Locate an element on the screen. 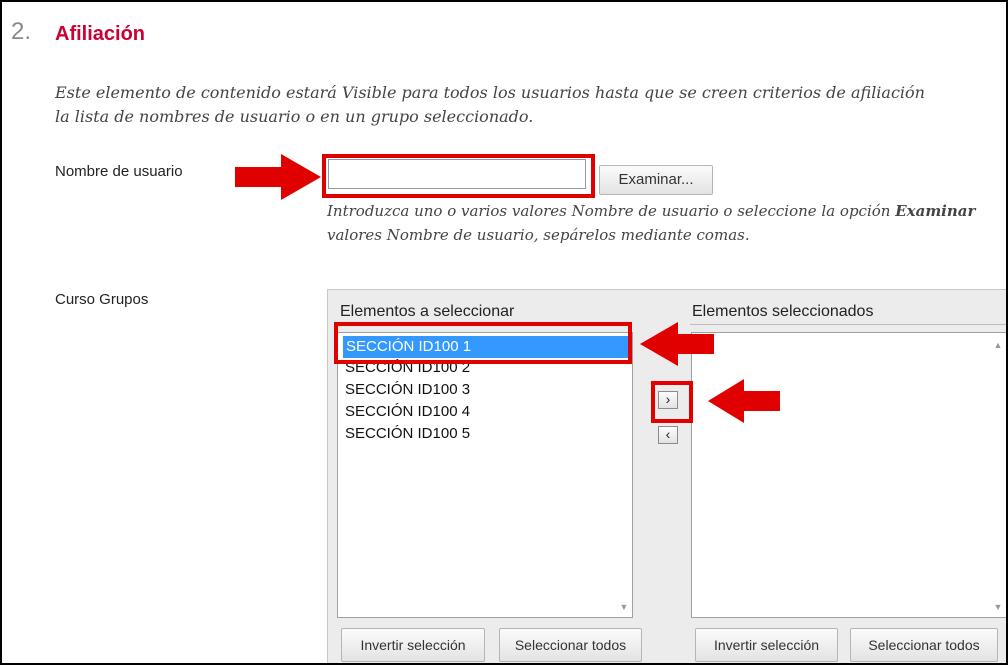  username-label: Nombre de usuario is located at coordinates (119, 171).